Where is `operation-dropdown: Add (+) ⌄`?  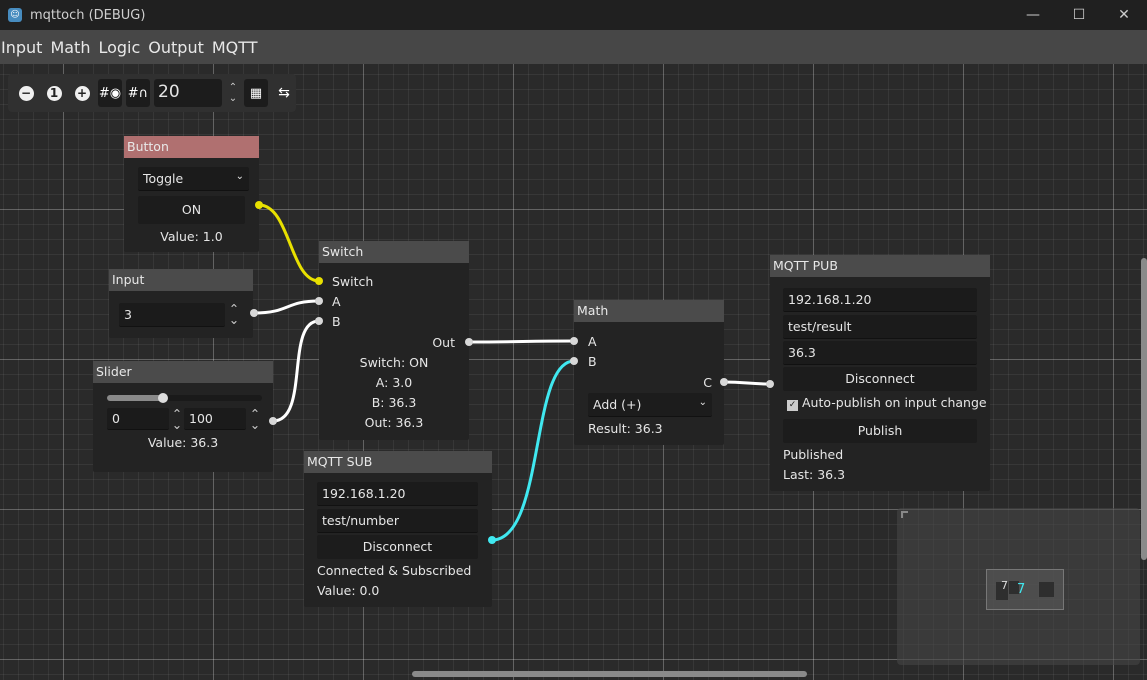 operation-dropdown: Add (+) ⌄ is located at coordinates (650, 405).